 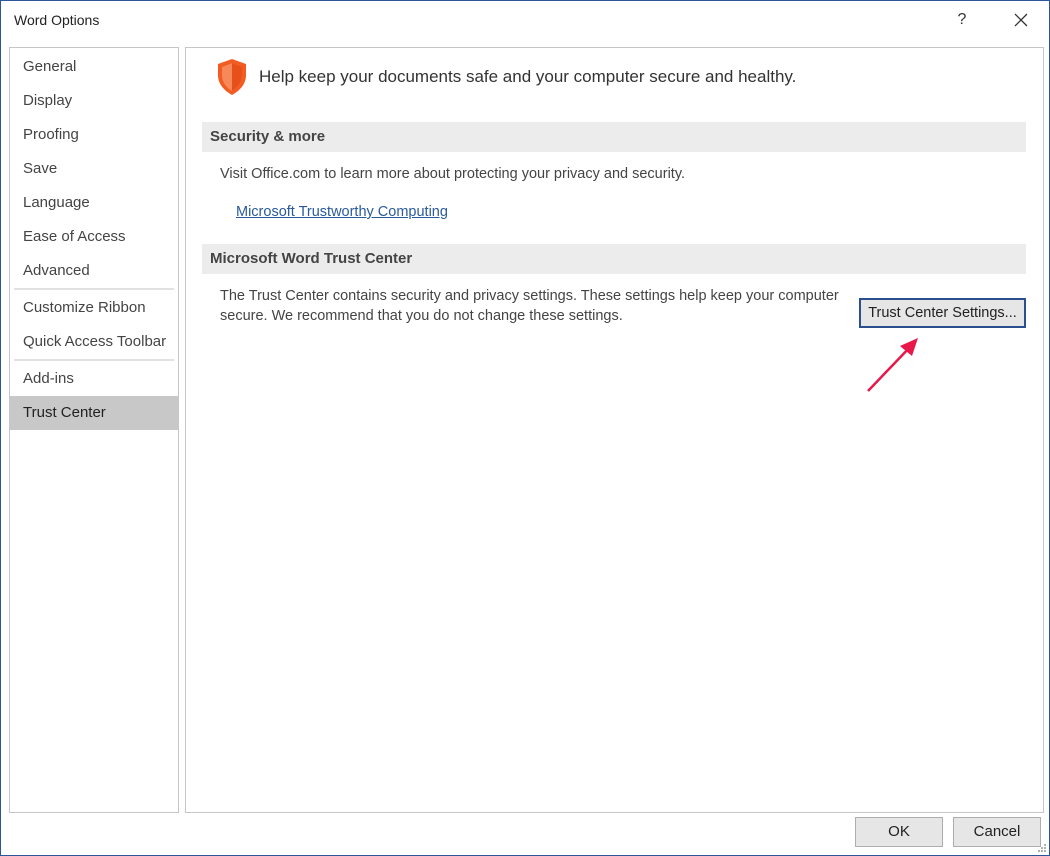 I want to click on close-button, so click(x=1021, y=20).